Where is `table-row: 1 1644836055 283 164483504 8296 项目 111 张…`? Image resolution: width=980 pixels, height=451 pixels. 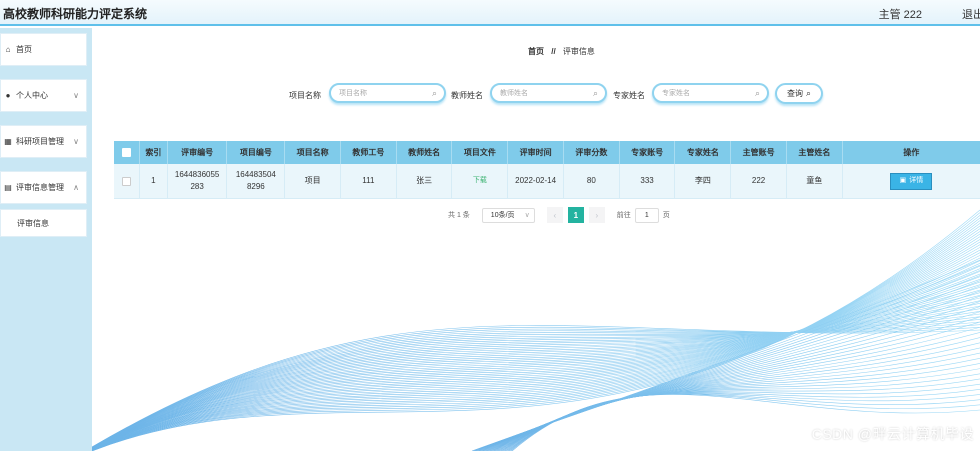
table-row: 1 1644836055 283 164483504 8296 项目 111 张… is located at coordinates (547, 181).